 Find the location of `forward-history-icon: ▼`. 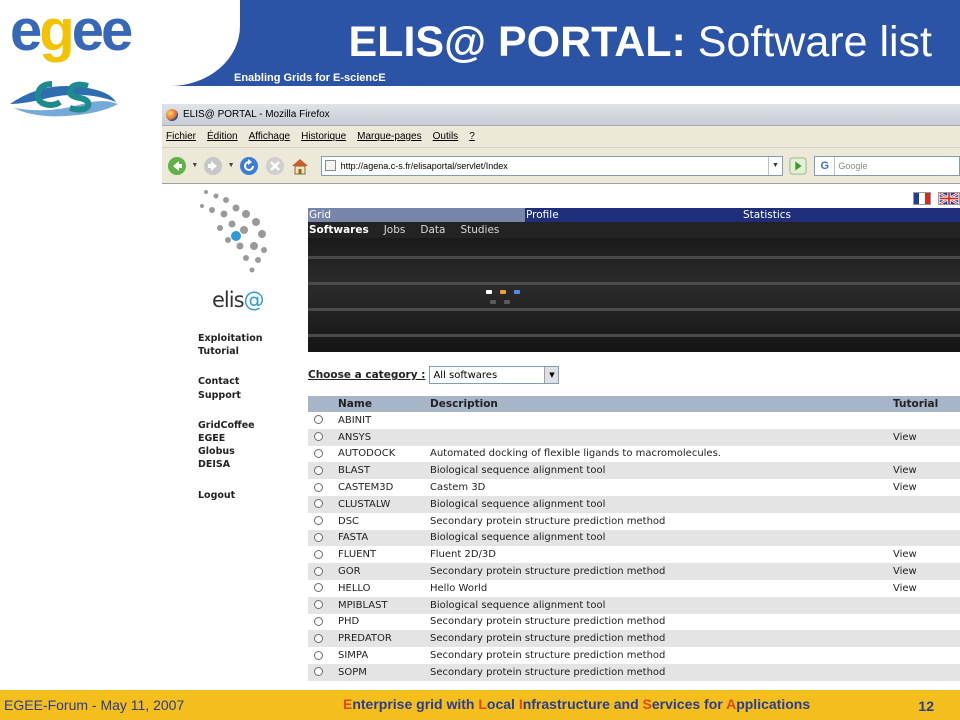

forward-history-icon: ▼ is located at coordinates (231, 165).